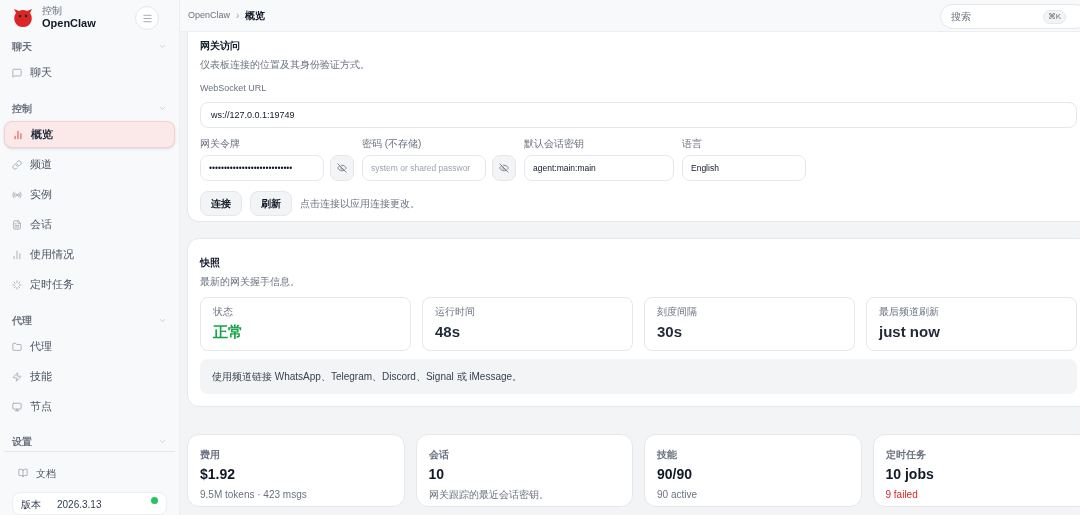  Describe the element at coordinates (906, 455) in the screenshot. I see `summary-label: 定时任务` at that location.